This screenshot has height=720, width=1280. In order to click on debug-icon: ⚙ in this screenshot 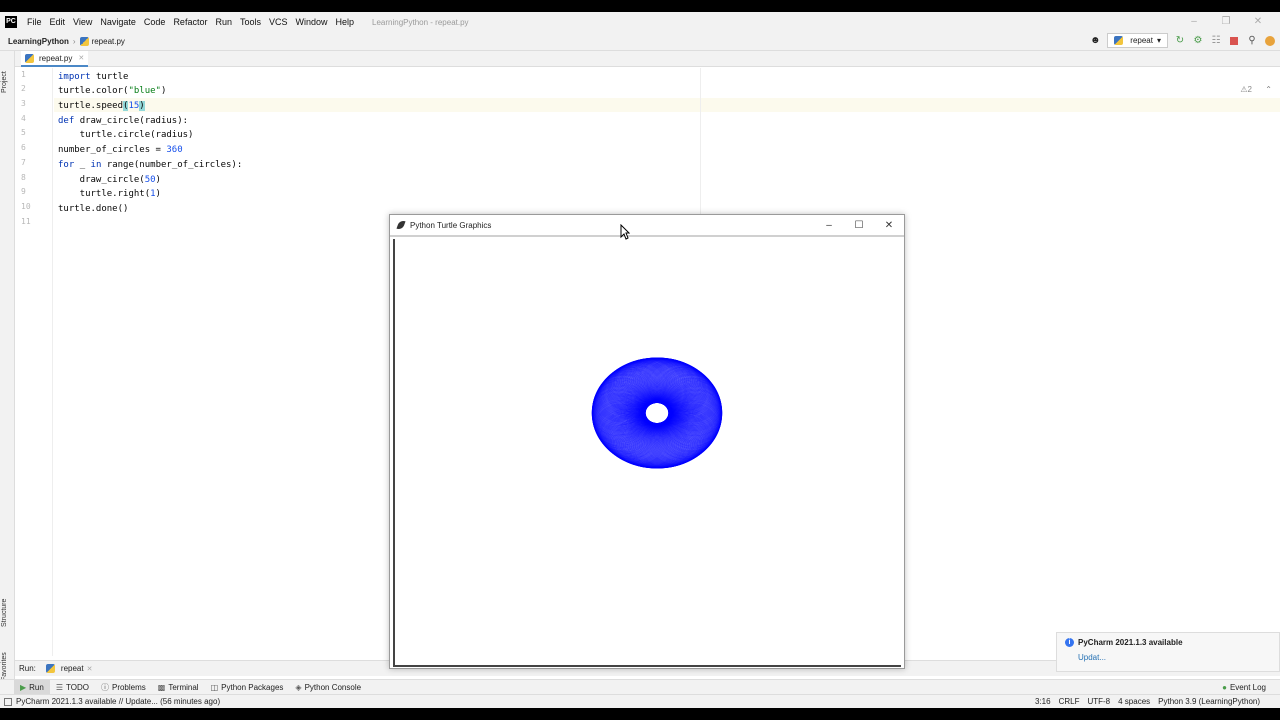, I will do `click(1198, 41)`.